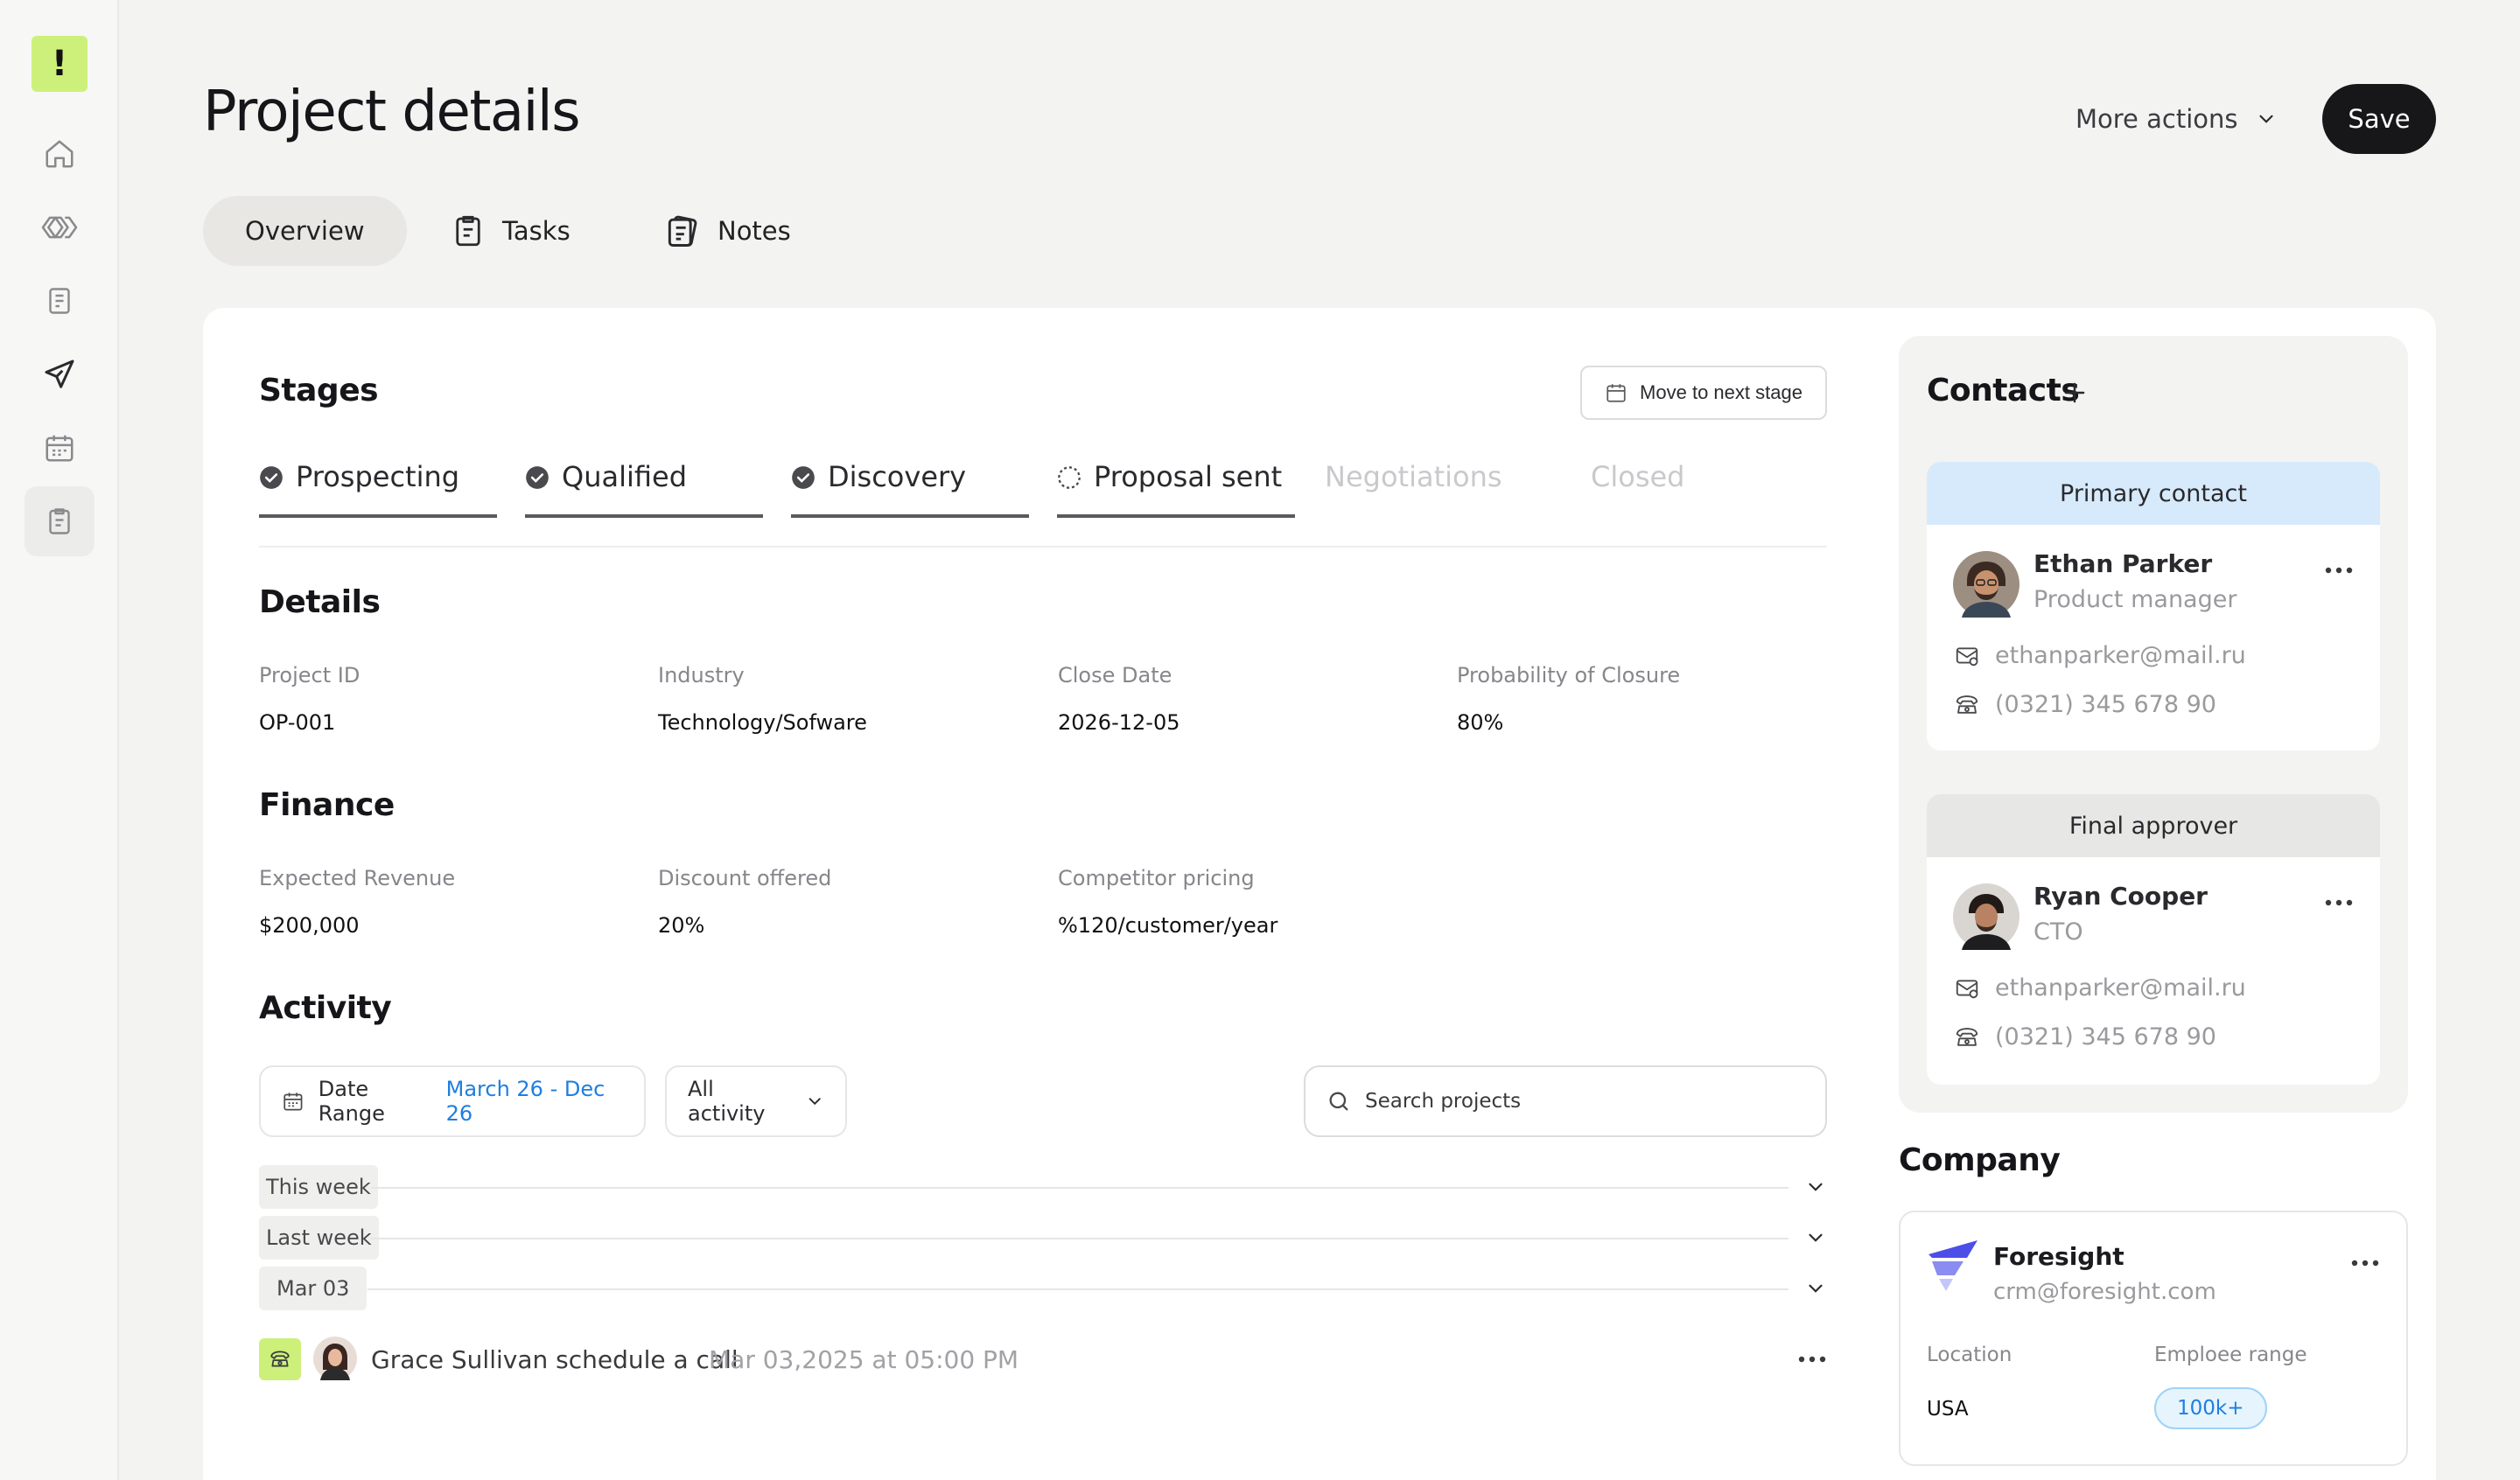  Describe the element at coordinates (864, 1360) in the screenshot. I see `activity-time: Mar 03,2025 at 05:00 PM` at that location.